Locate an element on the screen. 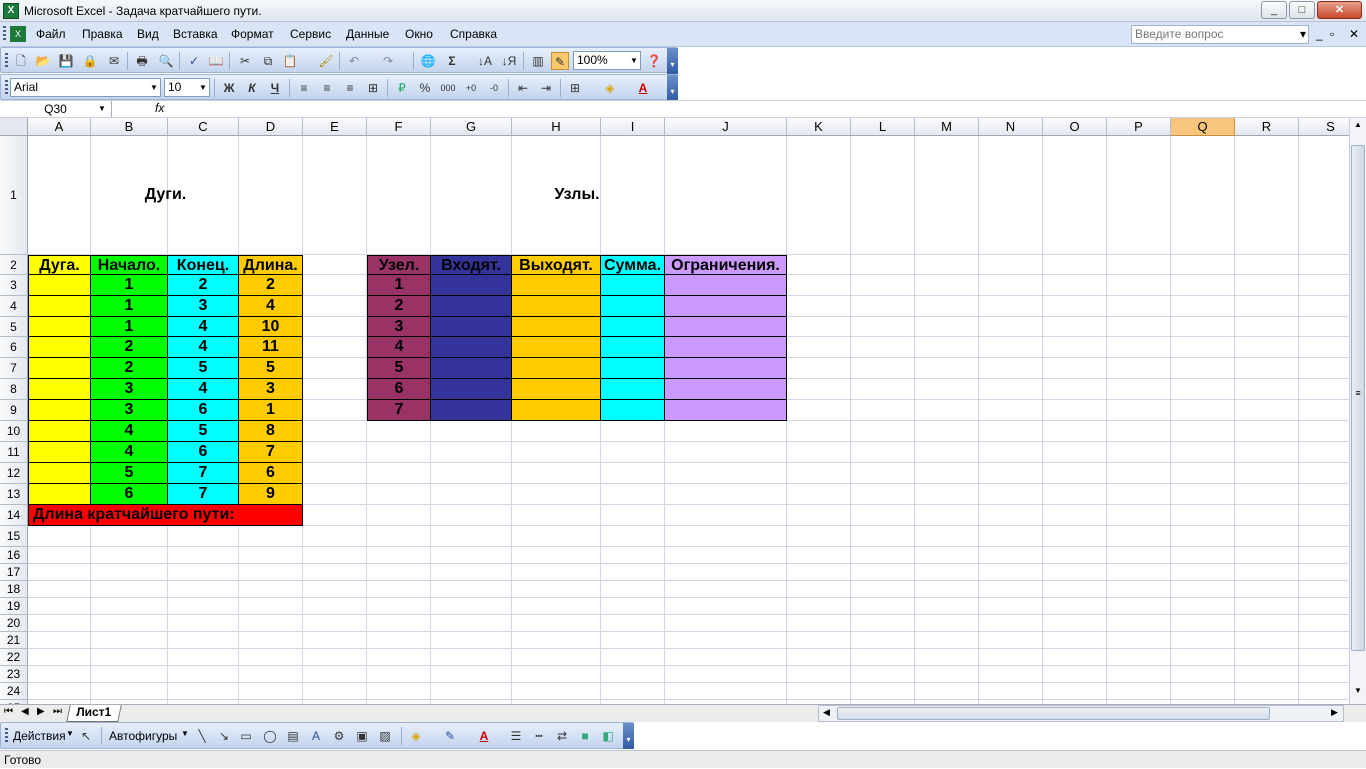  doc-restore-button: ▫ is located at coordinates (1332, 34).